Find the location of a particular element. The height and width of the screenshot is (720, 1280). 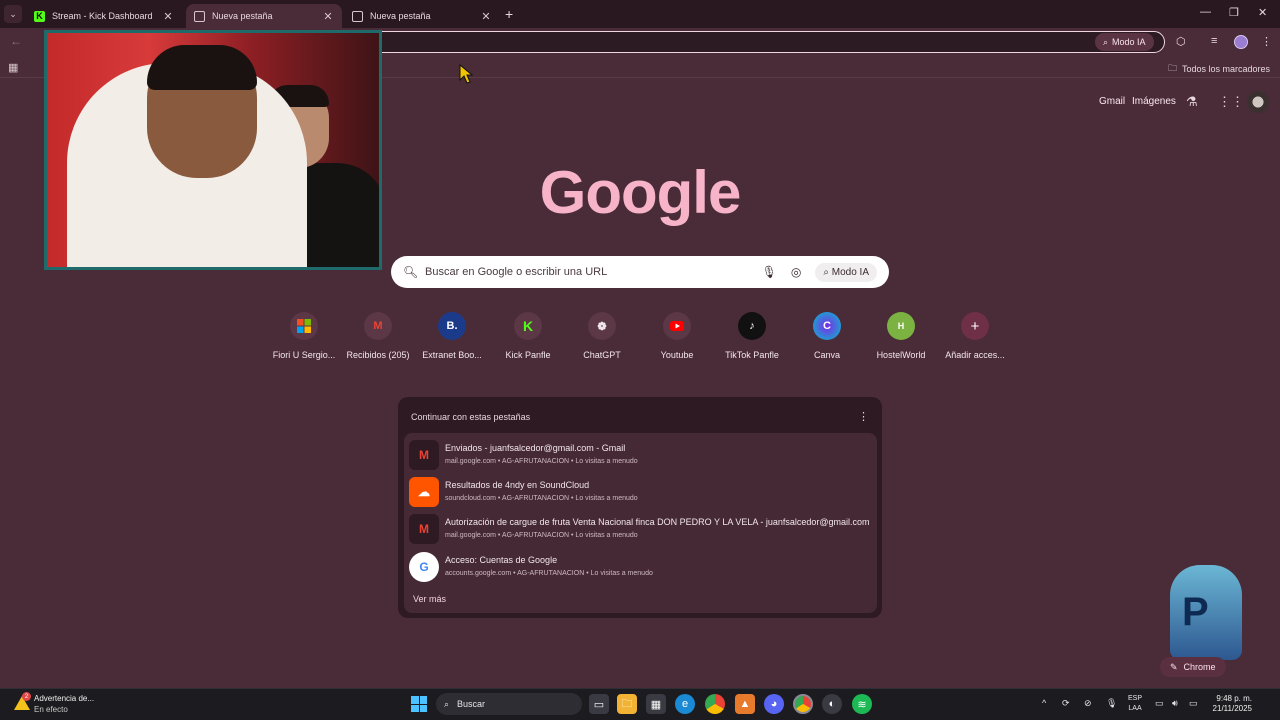

pencil-icon: ✎ is located at coordinates (1174, 666).